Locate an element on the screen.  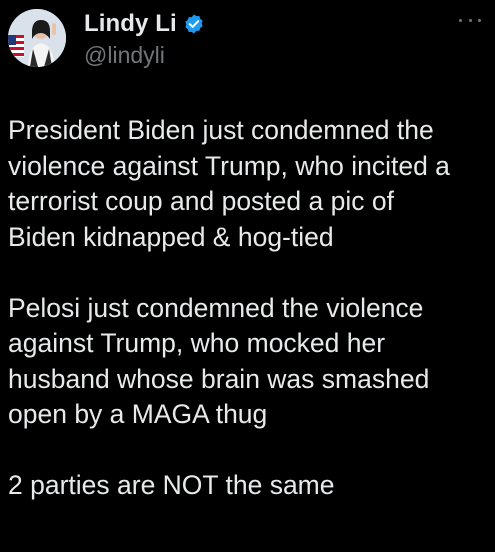
avatar-image is located at coordinates (37, 38).